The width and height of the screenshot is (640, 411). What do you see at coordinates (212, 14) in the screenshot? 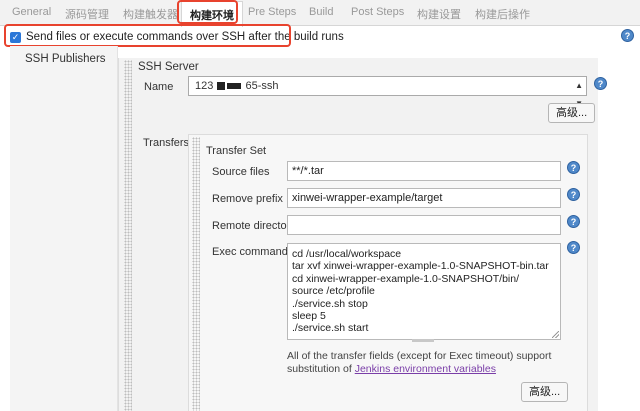
I see `tab-build-environment: 构建环境` at bounding box center [212, 14].